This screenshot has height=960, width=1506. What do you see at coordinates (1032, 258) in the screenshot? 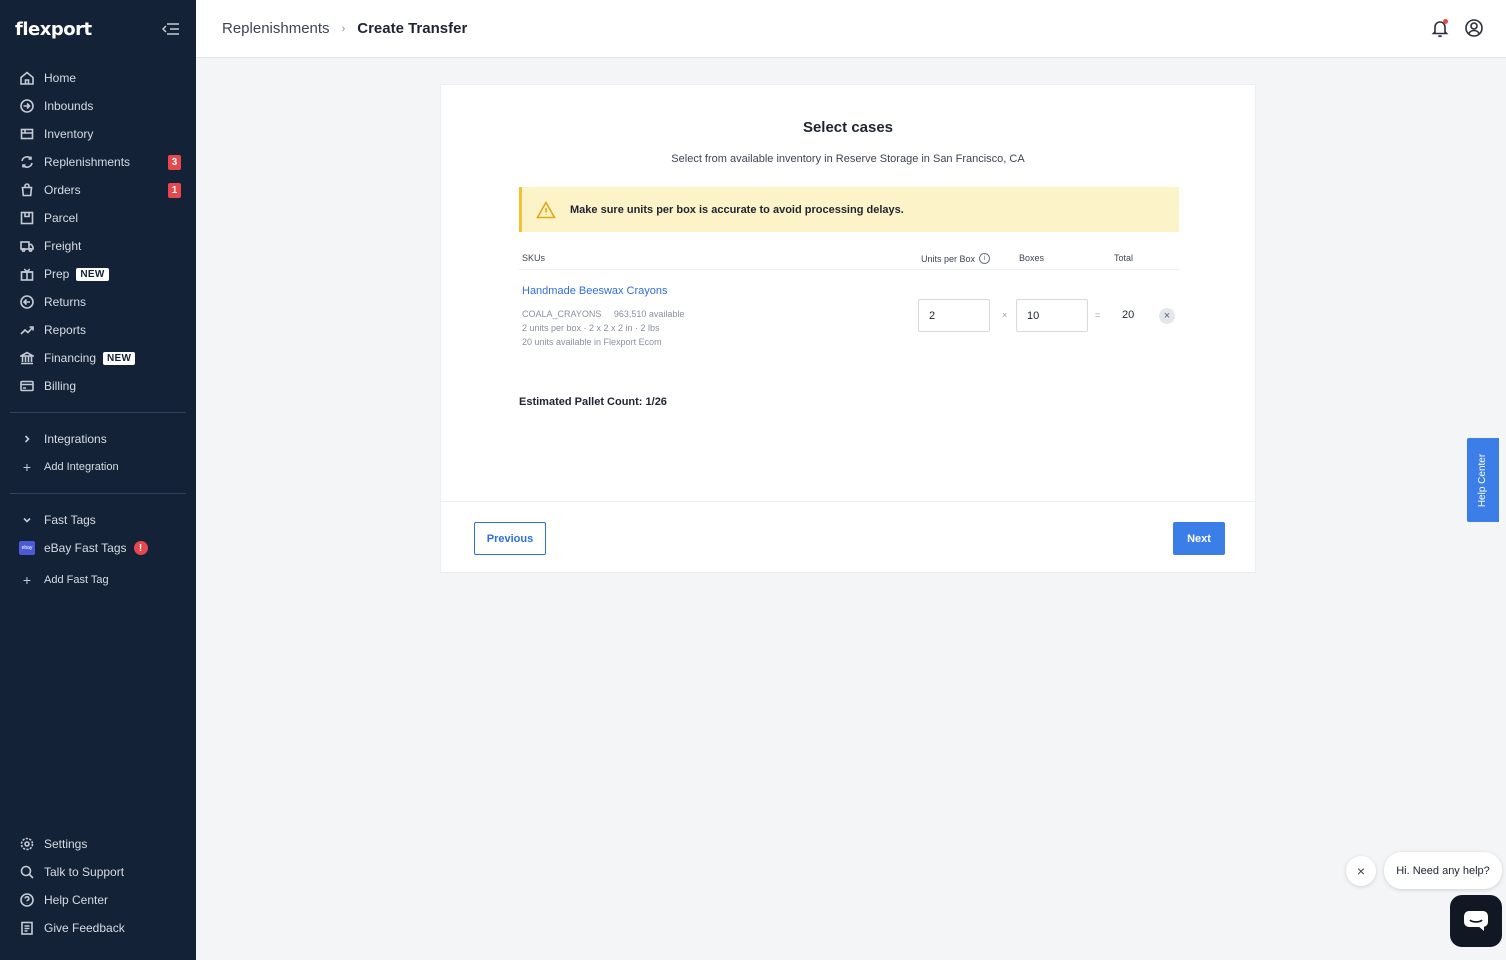
I see `column-header-boxes: Boxes` at bounding box center [1032, 258].